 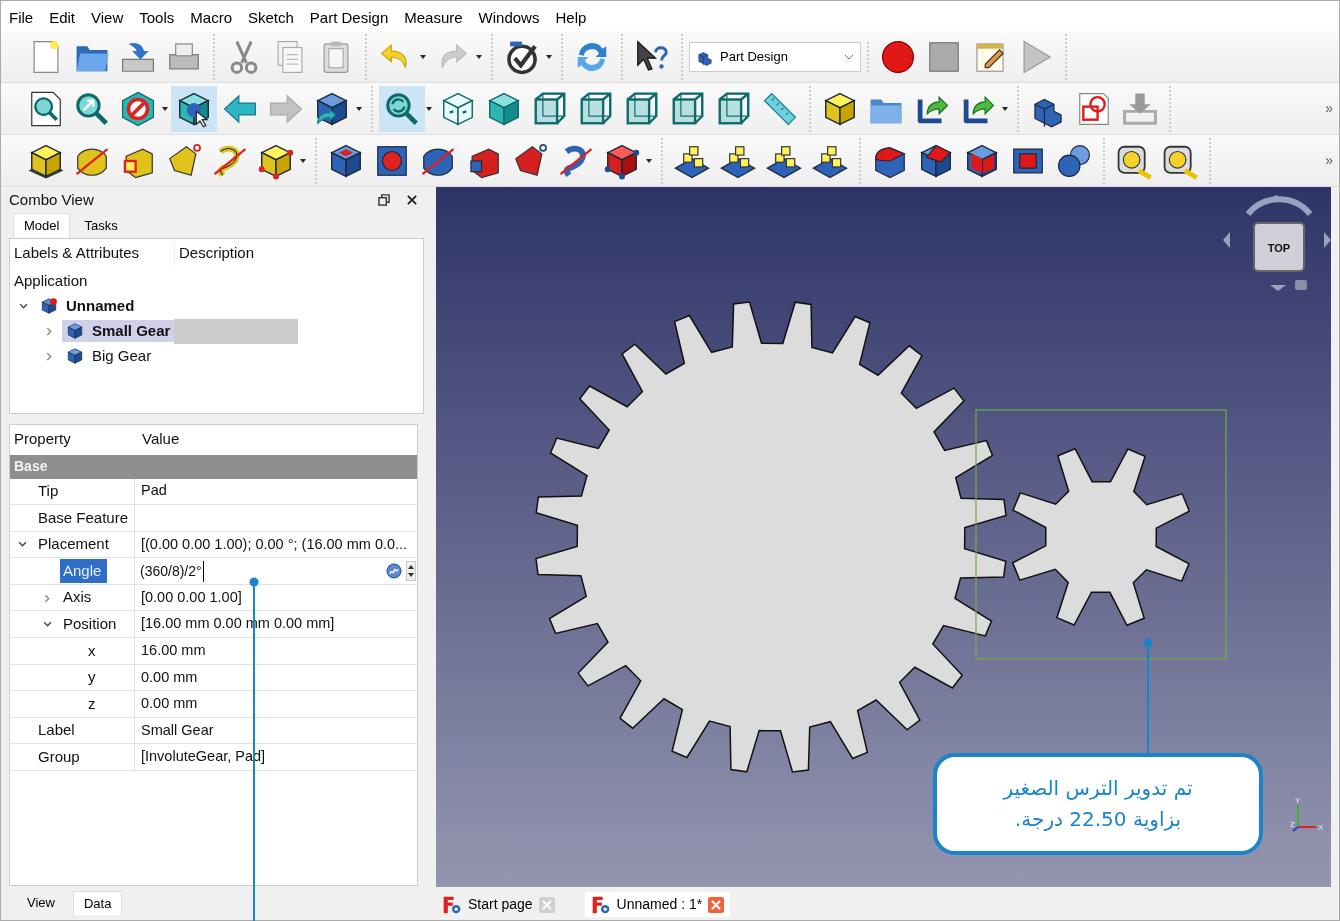 I want to click on close-icon, so click(x=412, y=200).